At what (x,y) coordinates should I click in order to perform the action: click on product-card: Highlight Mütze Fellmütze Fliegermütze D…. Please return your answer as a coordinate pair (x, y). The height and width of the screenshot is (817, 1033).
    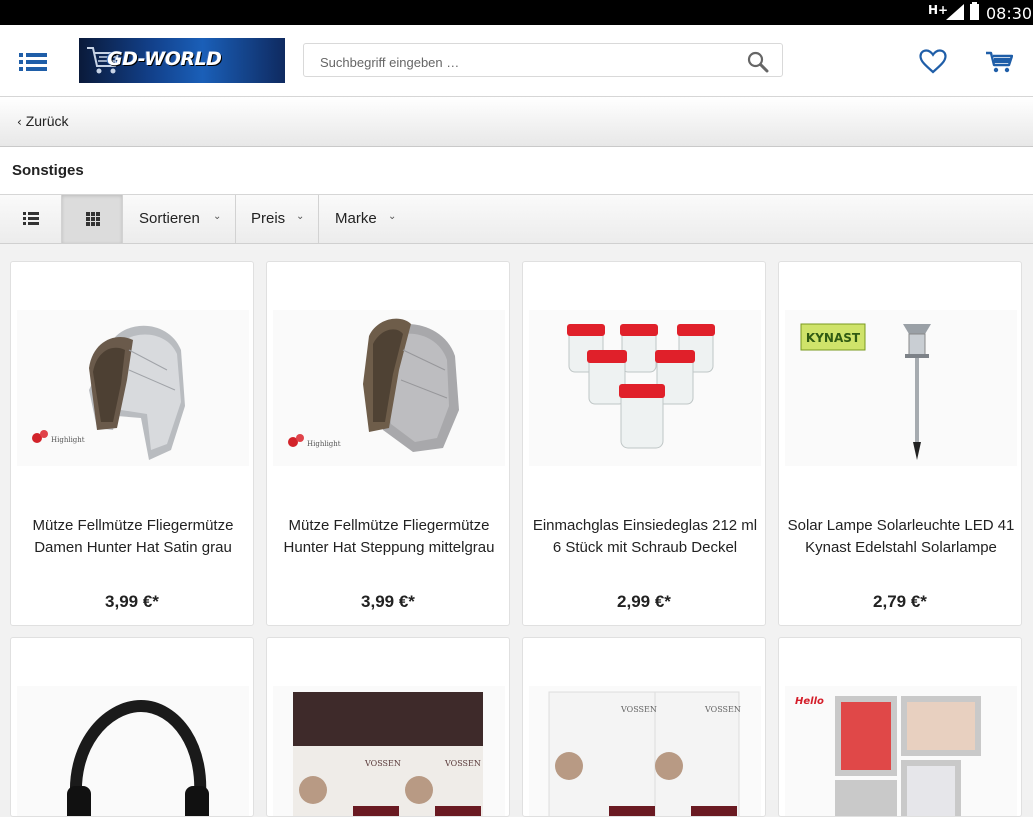
    Looking at the image, I should click on (132, 443).